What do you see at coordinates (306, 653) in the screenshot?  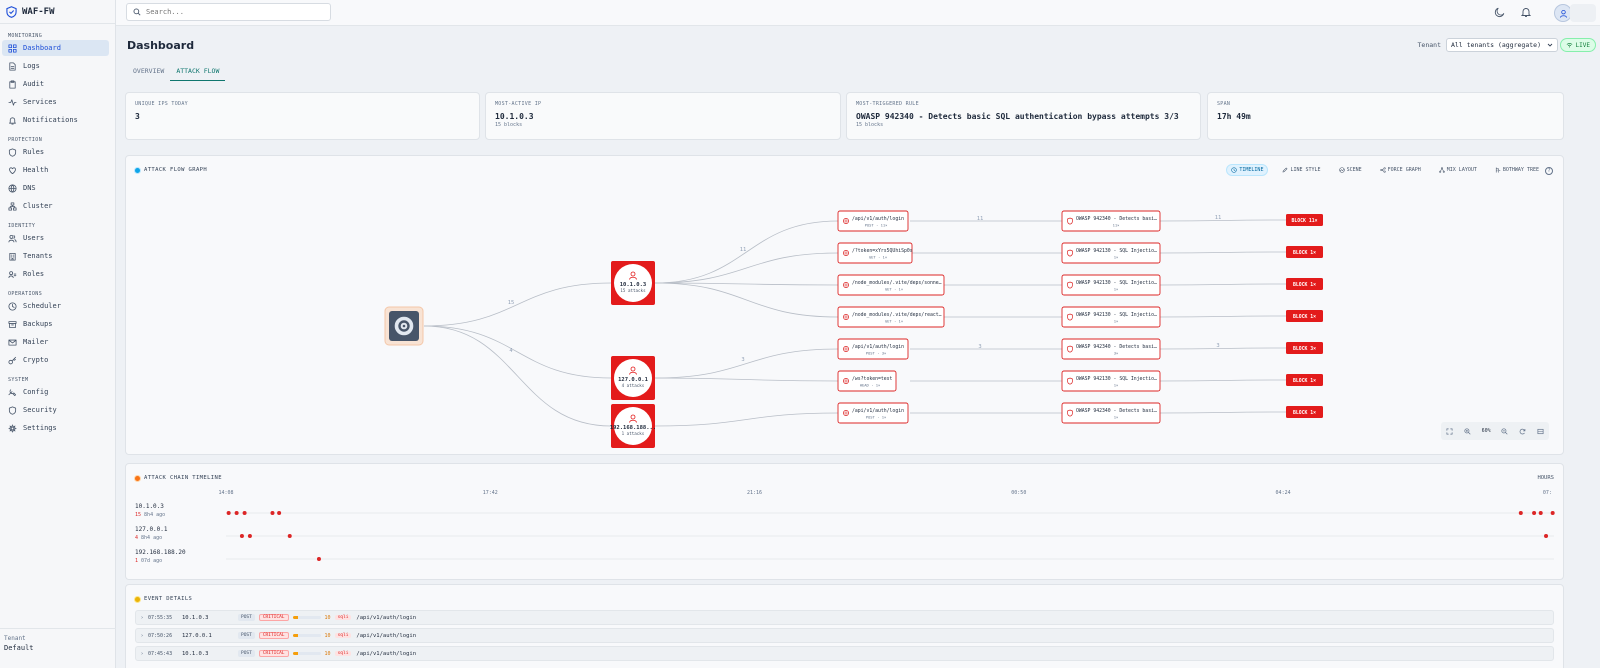 I see `event-score-bar` at bounding box center [306, 653].